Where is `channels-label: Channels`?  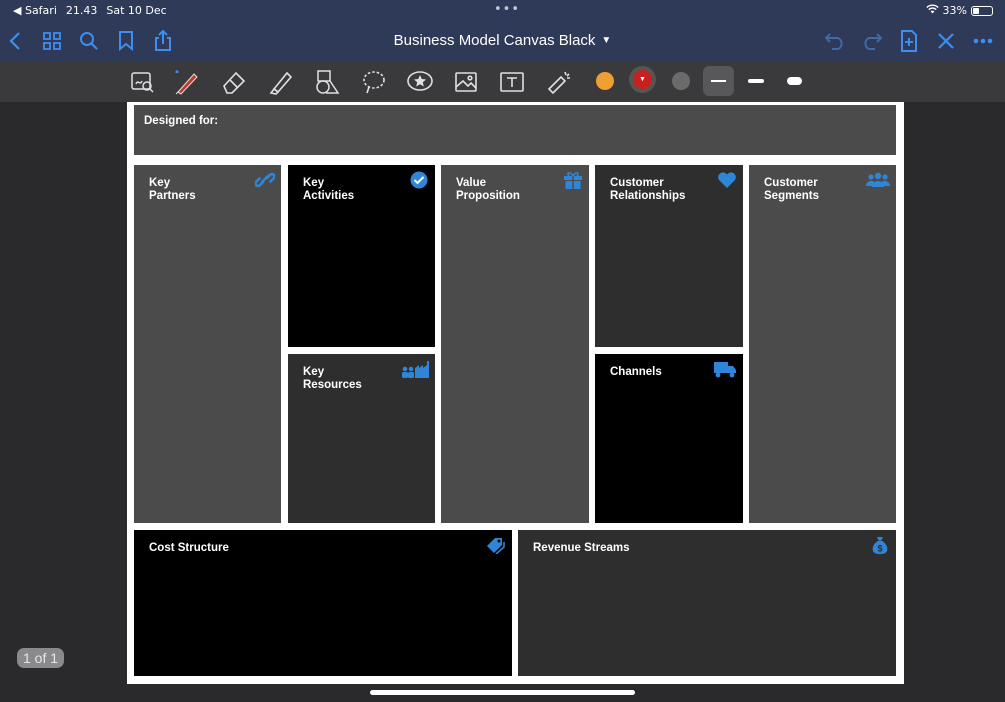 channels-label: Channels is located at coordinates (636, 372).